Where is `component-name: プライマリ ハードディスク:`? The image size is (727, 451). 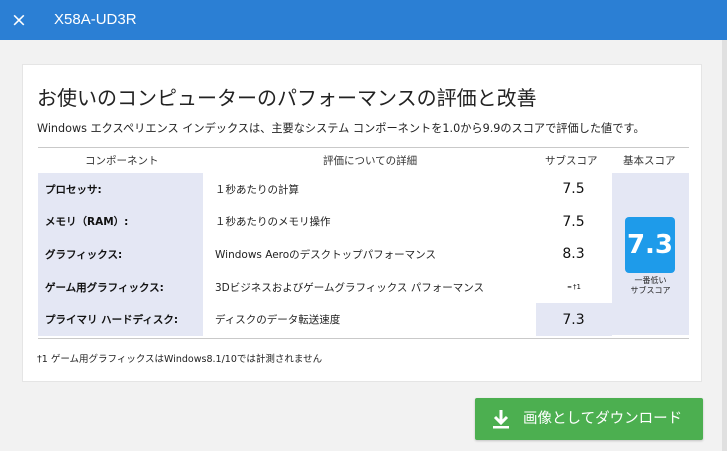
component-name: プライマリ ハードディスク: is located at coordinates (120, 319).